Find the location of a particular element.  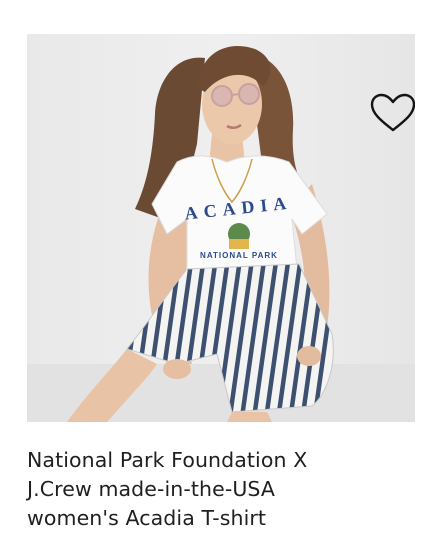

product-title-line: J.Crew made-in-the-USA is located at coordinates (227, 489).